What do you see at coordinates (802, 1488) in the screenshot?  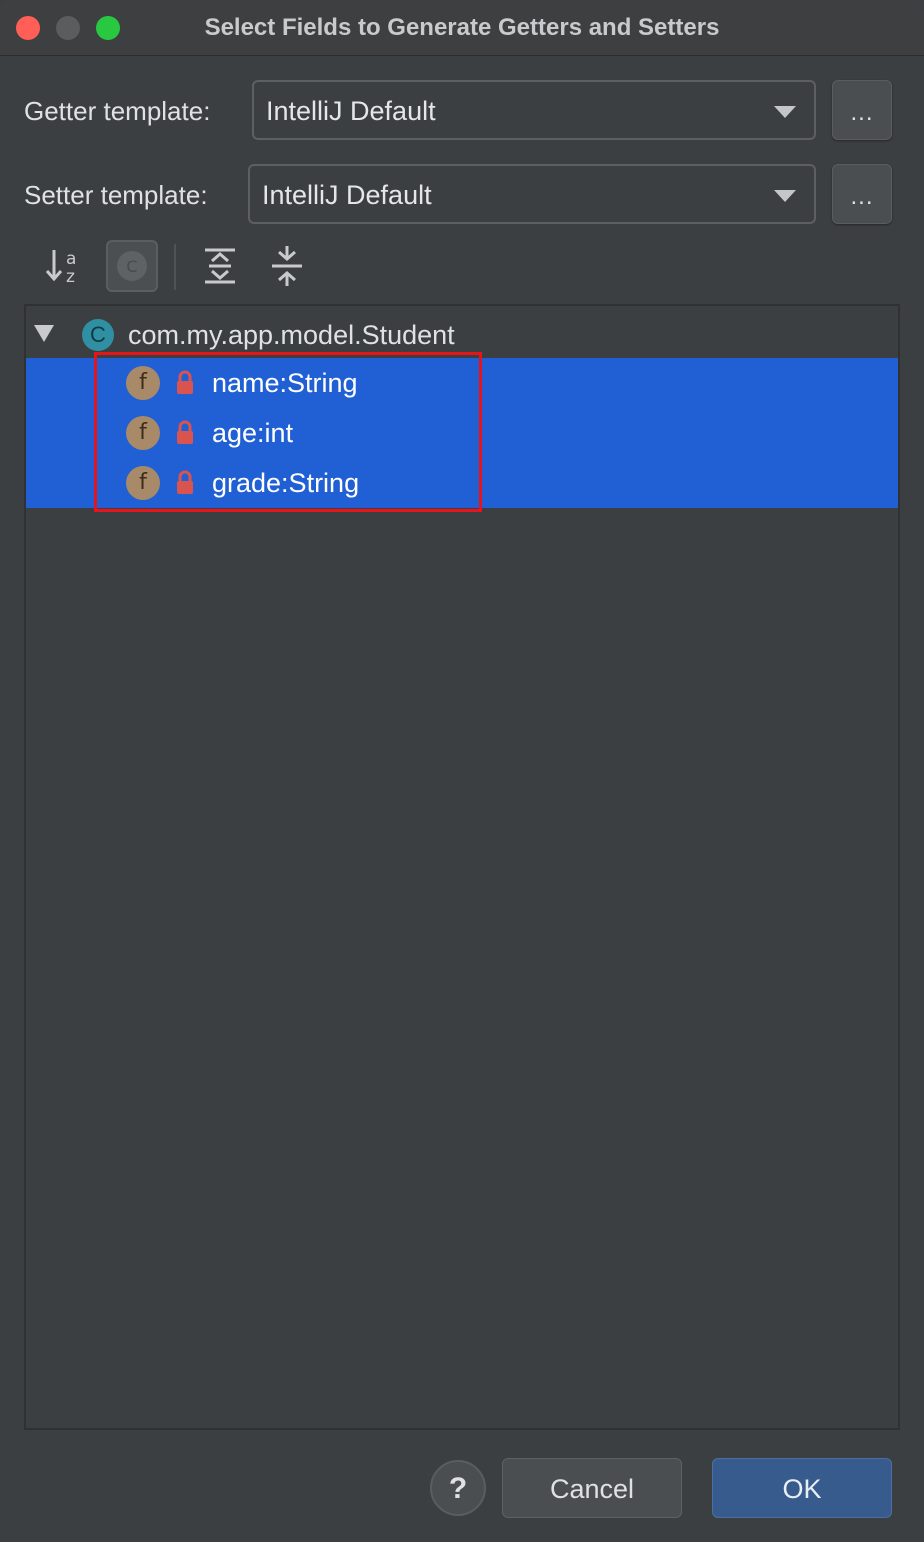 I see `ok-button: OK` at bounding box center [802, 1488].